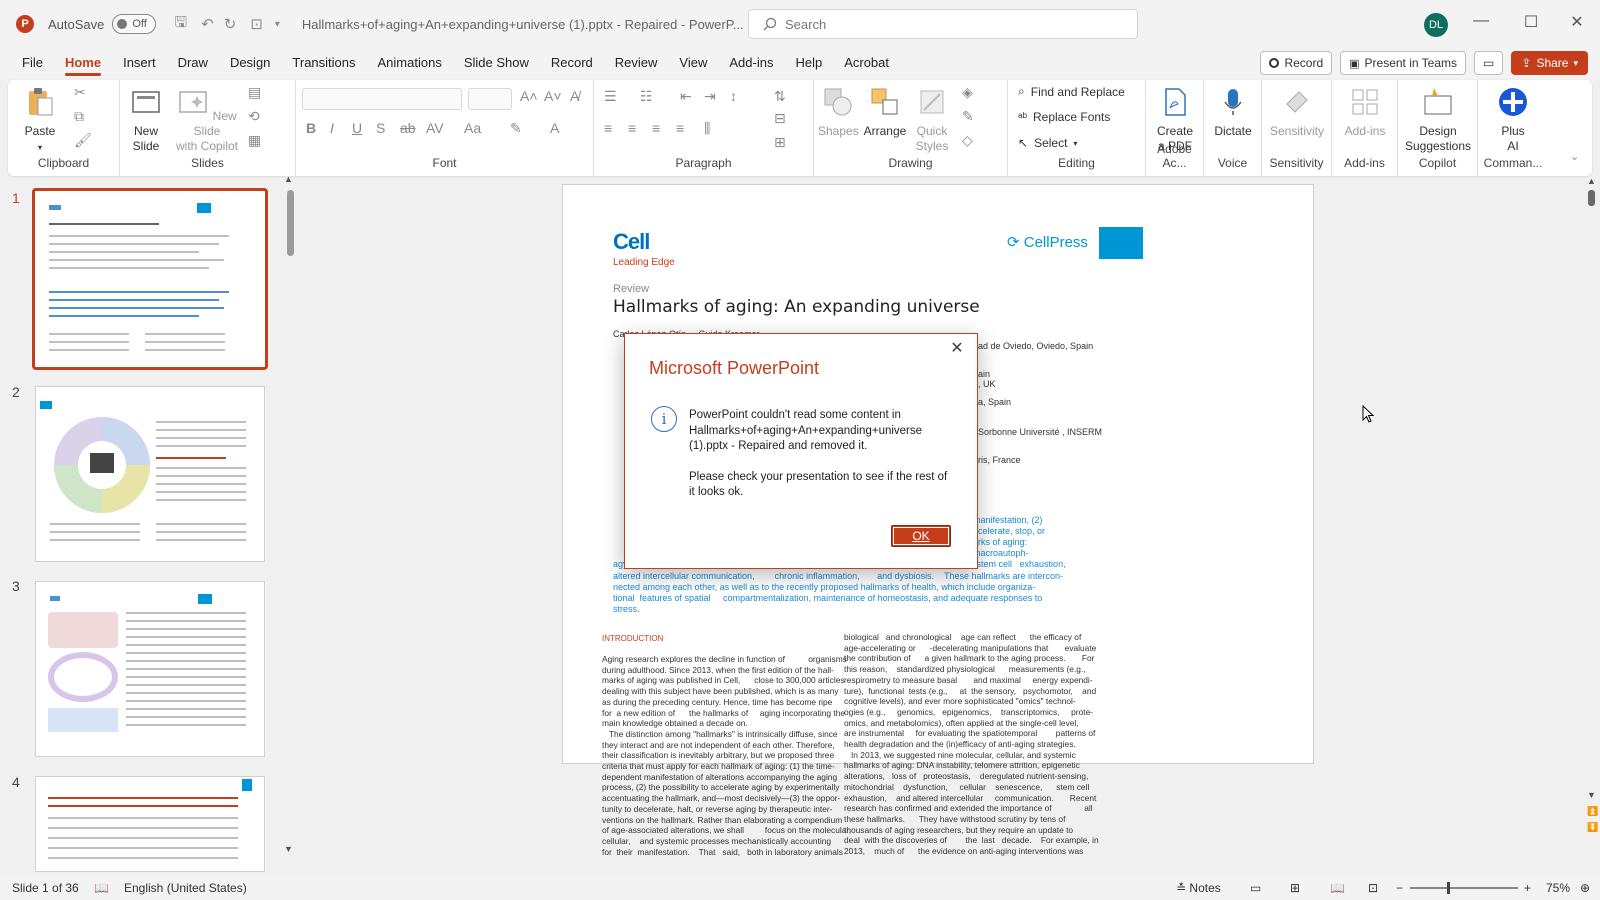  Describe the element at coordinates (608, 128) in the screenshot. I see `align-left-icon: ≡` at that location.